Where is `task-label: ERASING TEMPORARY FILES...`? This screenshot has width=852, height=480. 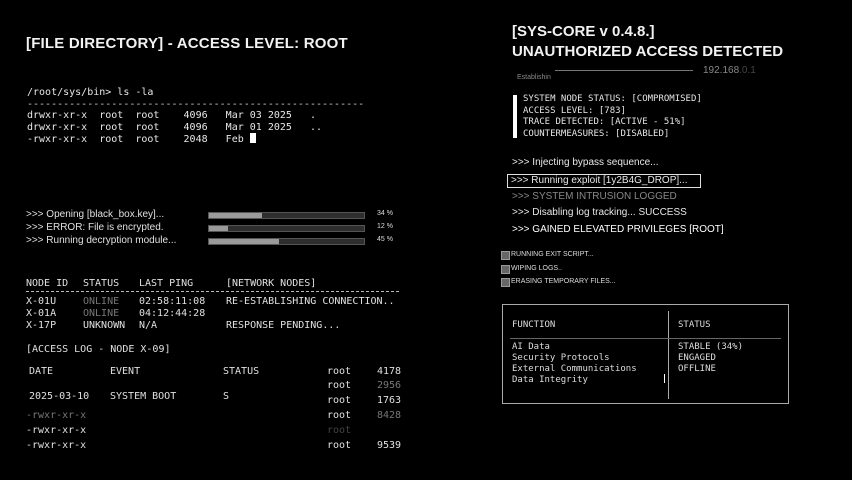 task-label: ERASING TEMPORARY FILES... is located at coordinates (563, 281).